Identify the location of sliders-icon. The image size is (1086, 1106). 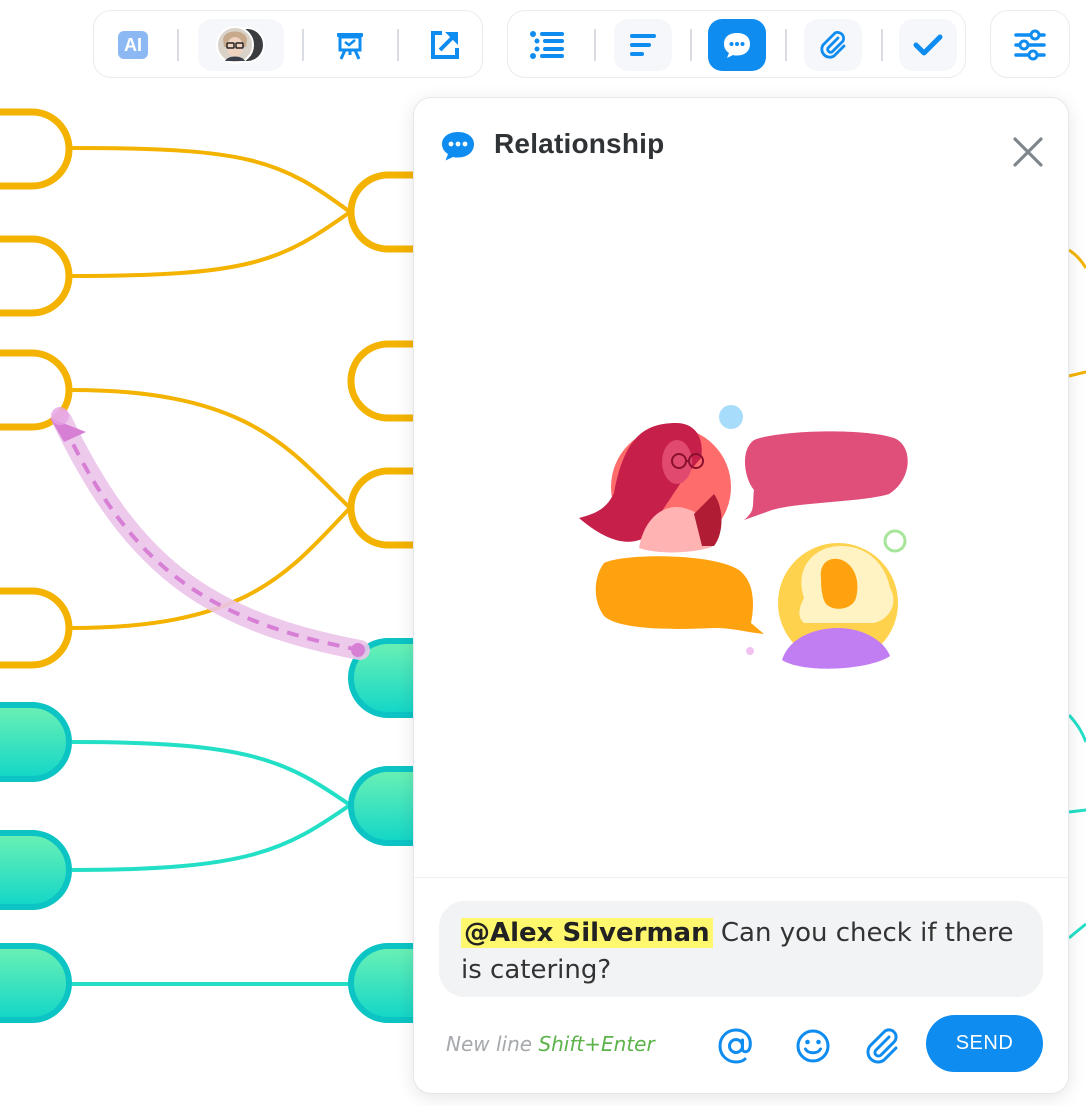
(1030, 45).